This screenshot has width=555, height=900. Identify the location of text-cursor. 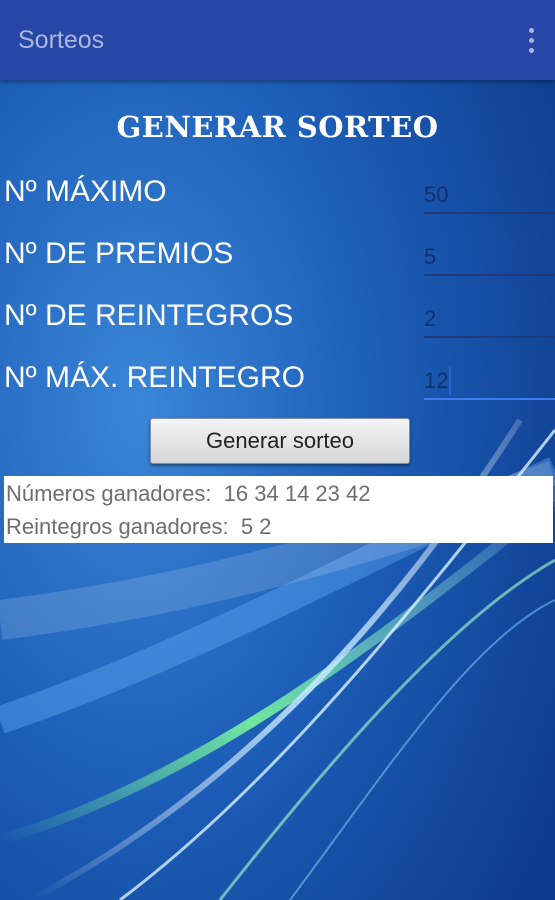
(450, 381).